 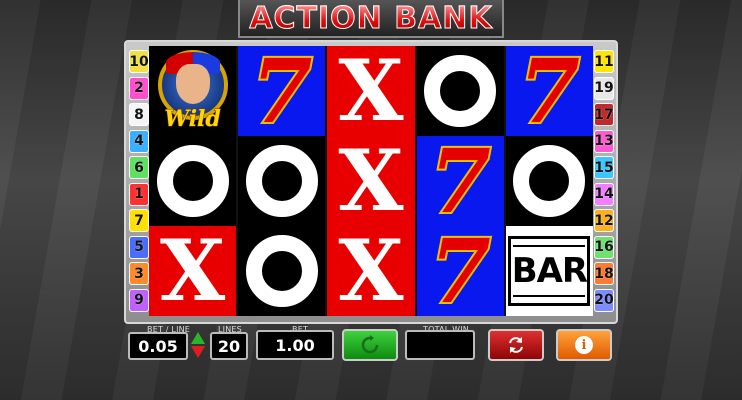 I want to click on reel-cell: Wild, so click(x=193, y=91).